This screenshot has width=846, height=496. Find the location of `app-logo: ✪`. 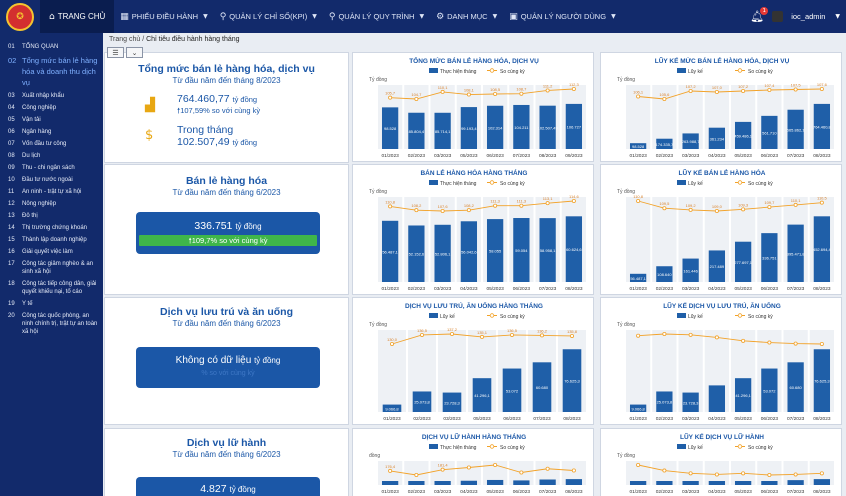

app-logo: ✪ is located at coordinates (20, 16).